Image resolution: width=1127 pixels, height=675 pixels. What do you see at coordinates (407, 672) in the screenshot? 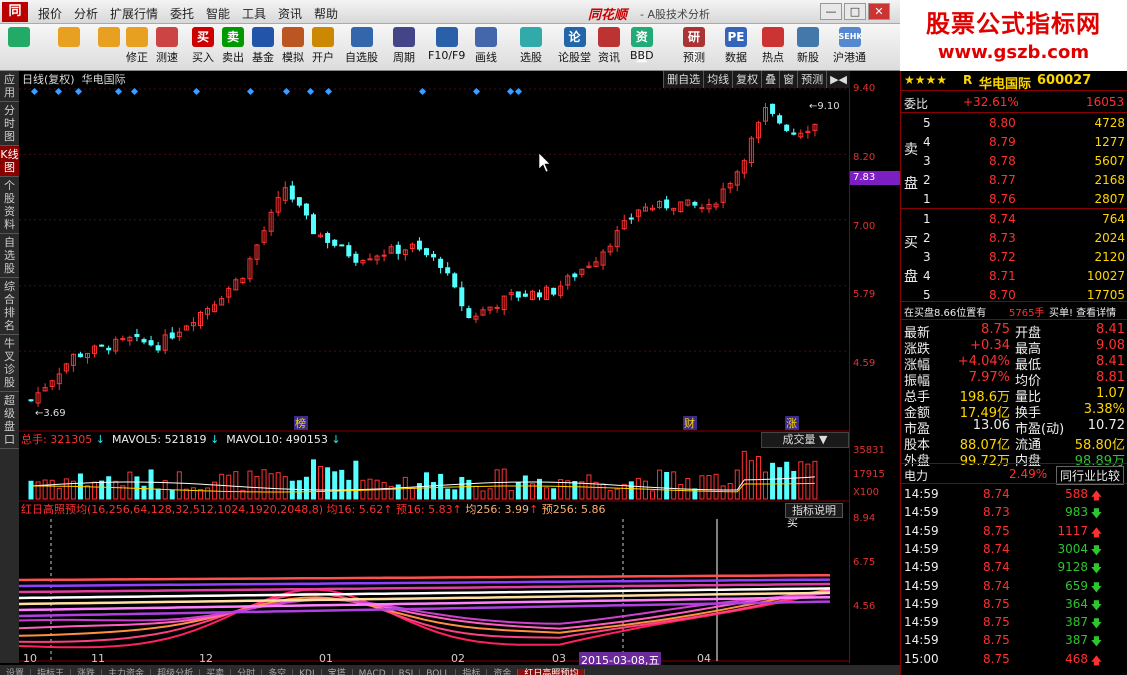
I see `bottom-tab: RSI` at bounding box center [407, 672].